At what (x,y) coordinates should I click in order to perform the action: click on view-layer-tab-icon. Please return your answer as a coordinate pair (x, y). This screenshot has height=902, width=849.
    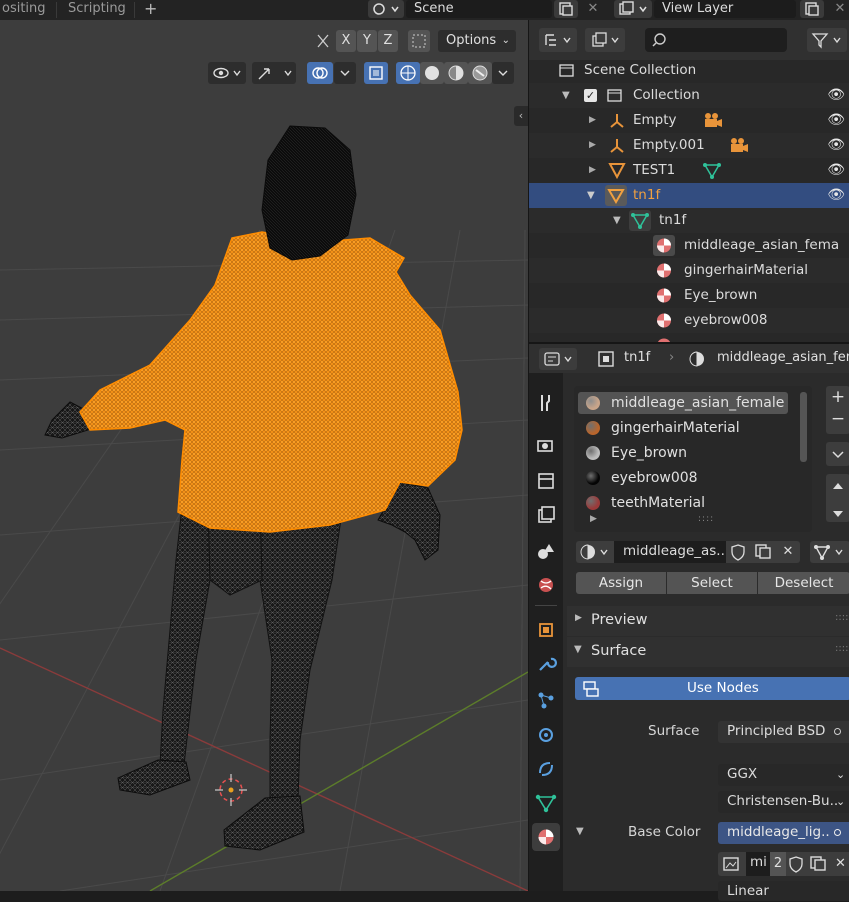
    Looking at the image, I should click on (546, 515).